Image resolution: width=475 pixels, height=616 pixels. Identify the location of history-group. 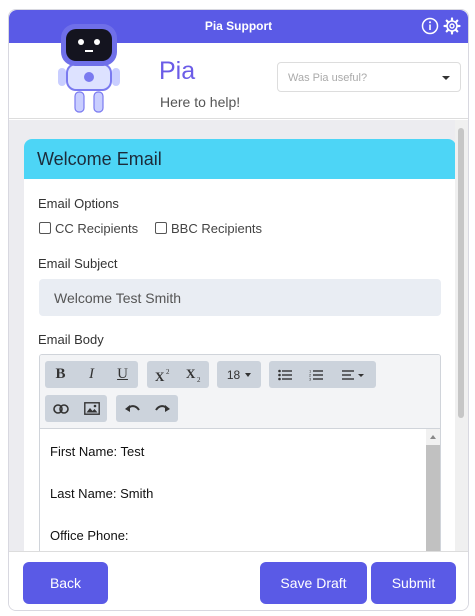
(147, 408).